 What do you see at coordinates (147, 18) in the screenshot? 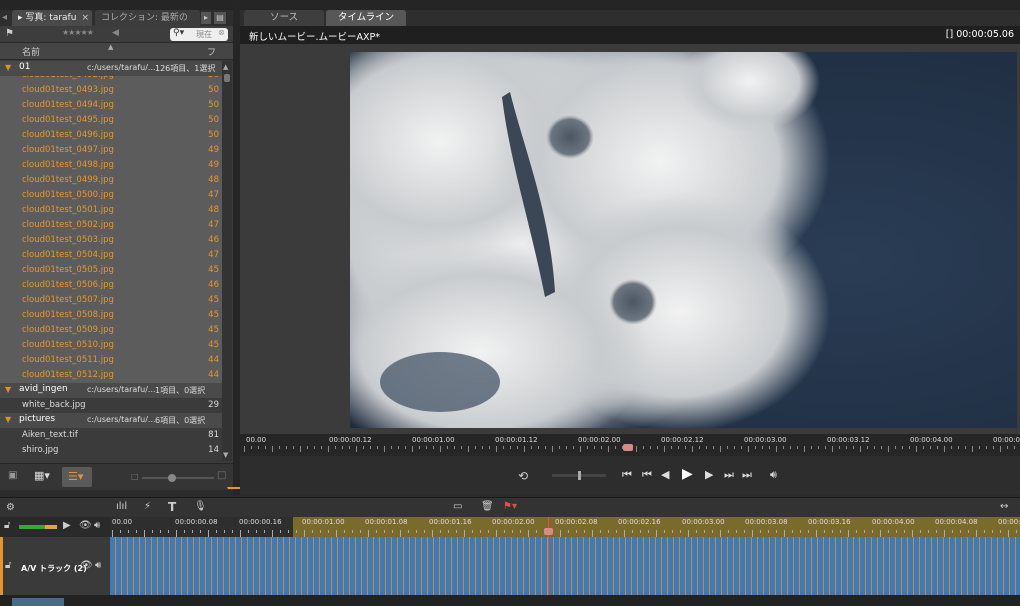
I see `tab-collection: コレクション: 最新の` at bounding box center [147, 18].